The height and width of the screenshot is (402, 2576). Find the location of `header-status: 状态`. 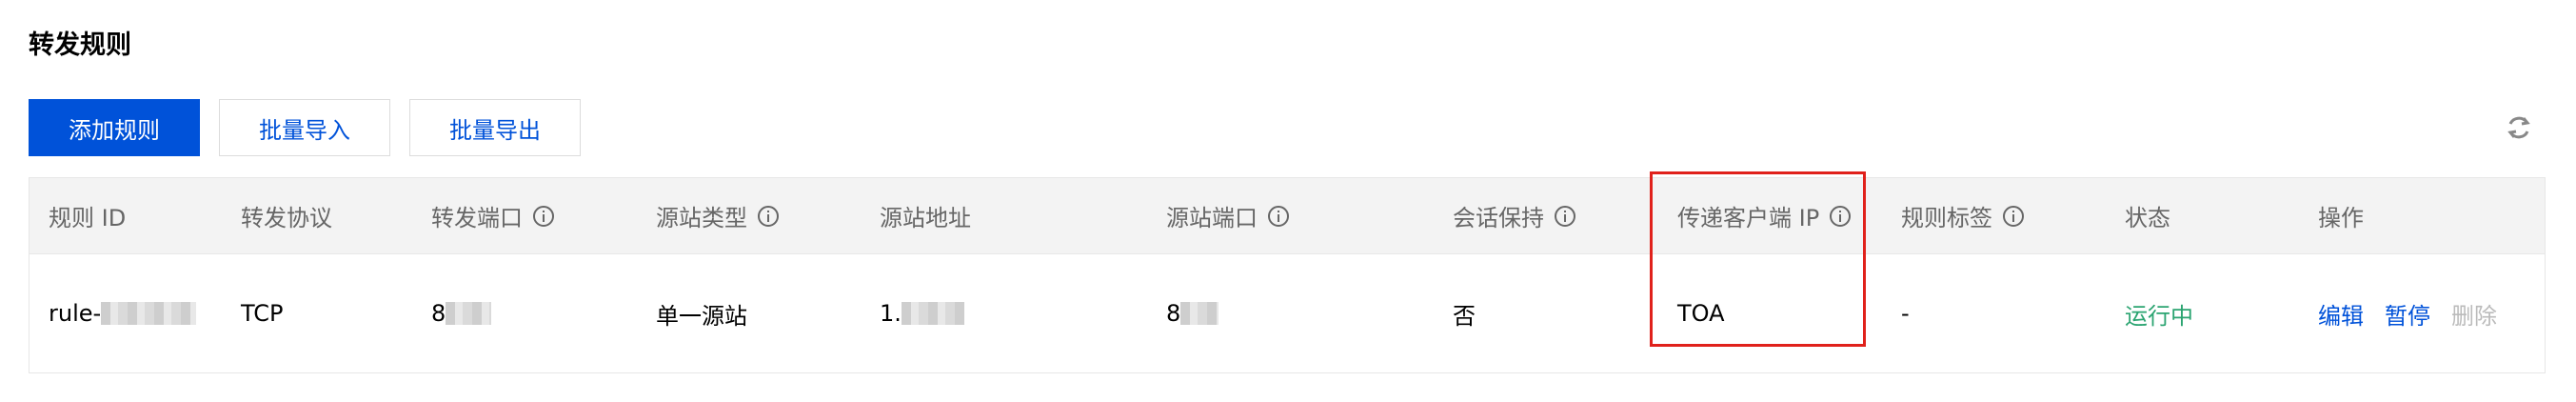

header-status: 状态 is located at coordinates (2147, 218).